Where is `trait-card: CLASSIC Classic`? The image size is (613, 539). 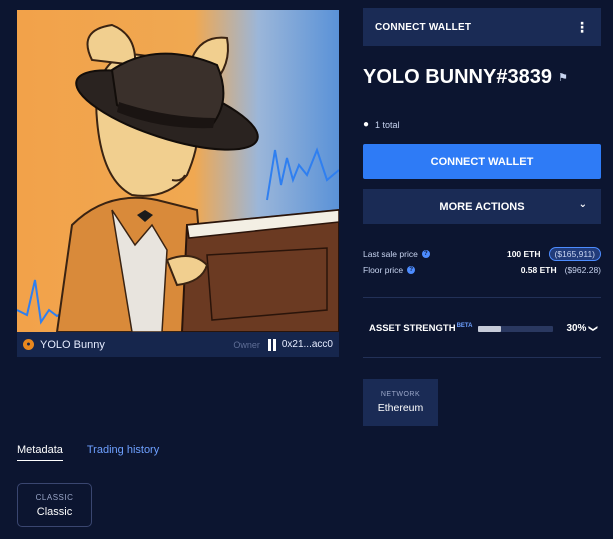 trait-card: CLASSIC Classic is located at coordinates (54, 505).